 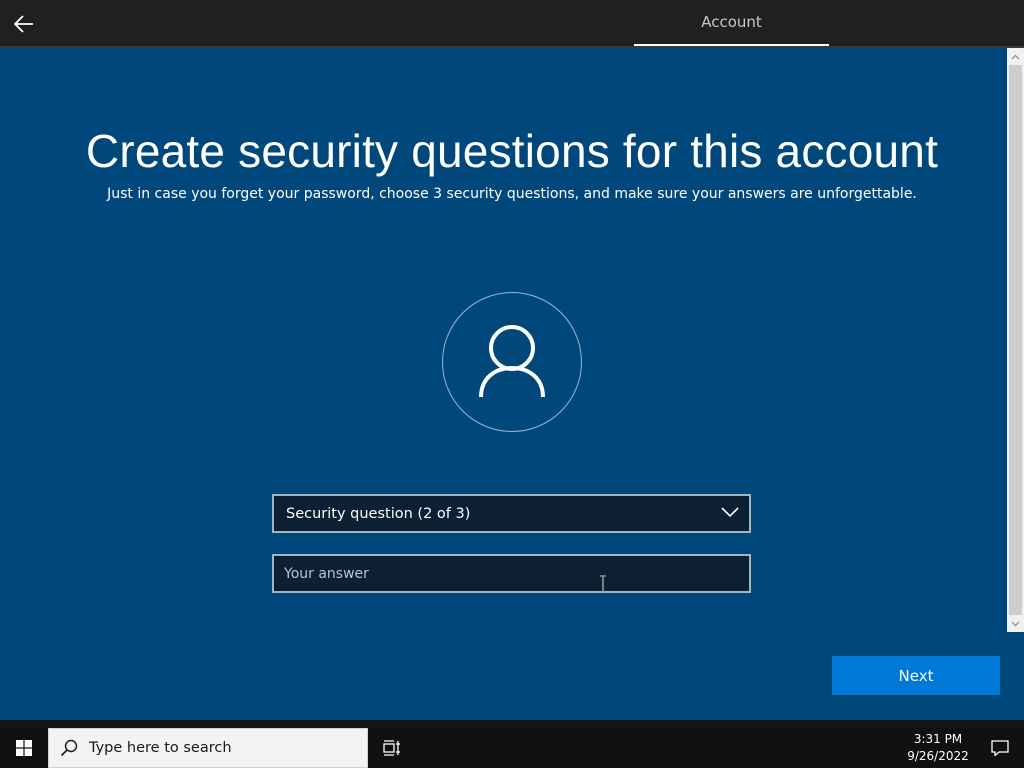 I want to click on taskbar-clock: 3:31 PM 9/26/2022, so click(x=938, y=748).